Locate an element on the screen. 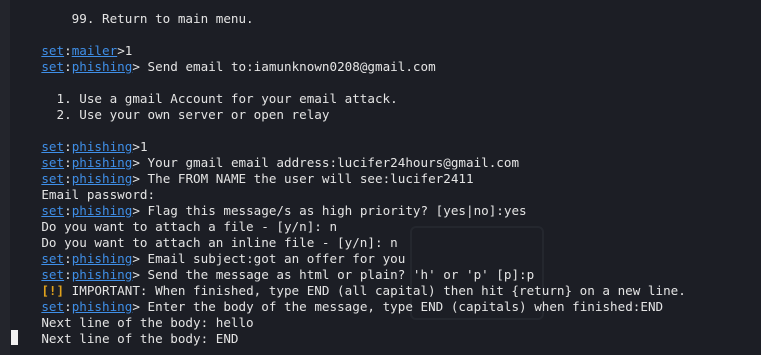 This screenshot has width=761, height=355. terminal-line: Next line of the body: hello is located at coordinates (147, 322).